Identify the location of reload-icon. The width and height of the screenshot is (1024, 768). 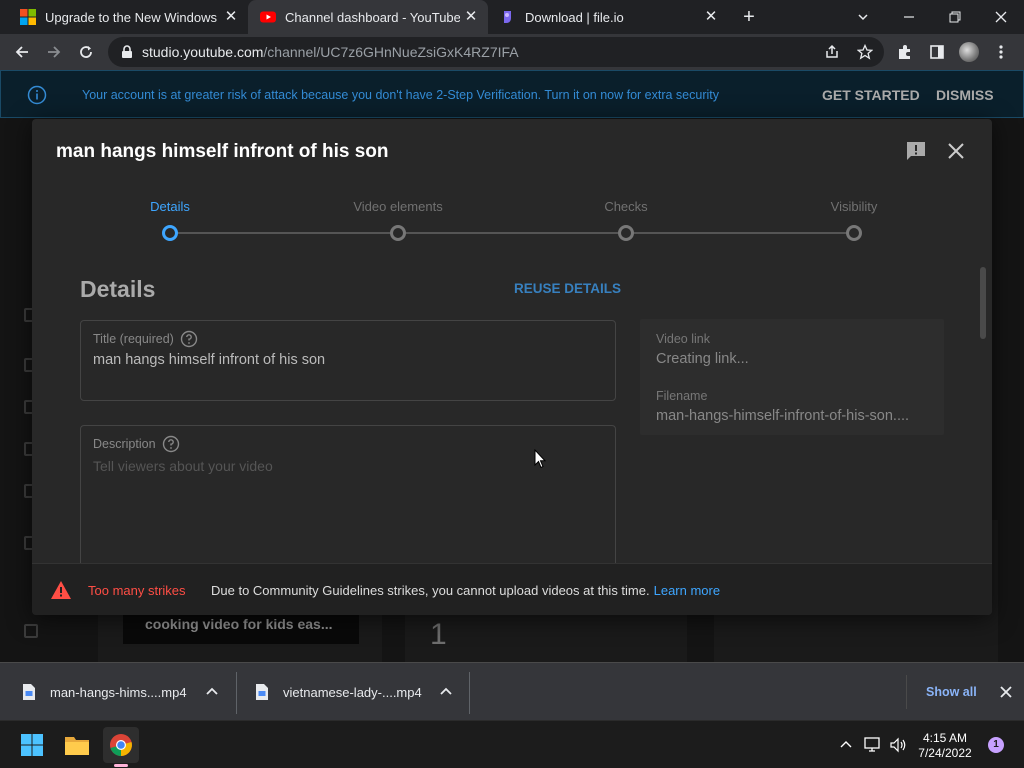
(86, 52).